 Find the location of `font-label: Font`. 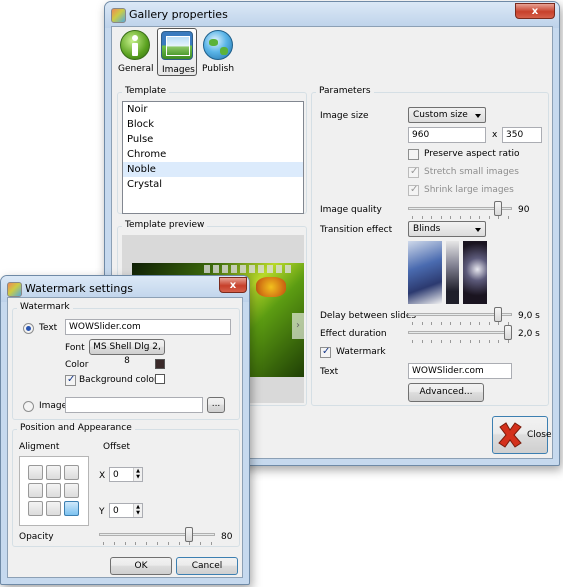

font-label: Font is located at coordinates (75, 348).